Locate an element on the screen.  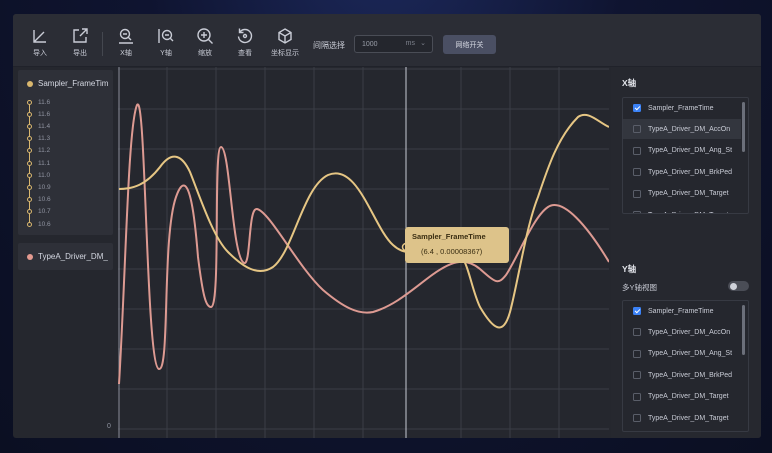
legend-series-2: TypeA_Driver_DM_ is located at coordinates (65, 256).